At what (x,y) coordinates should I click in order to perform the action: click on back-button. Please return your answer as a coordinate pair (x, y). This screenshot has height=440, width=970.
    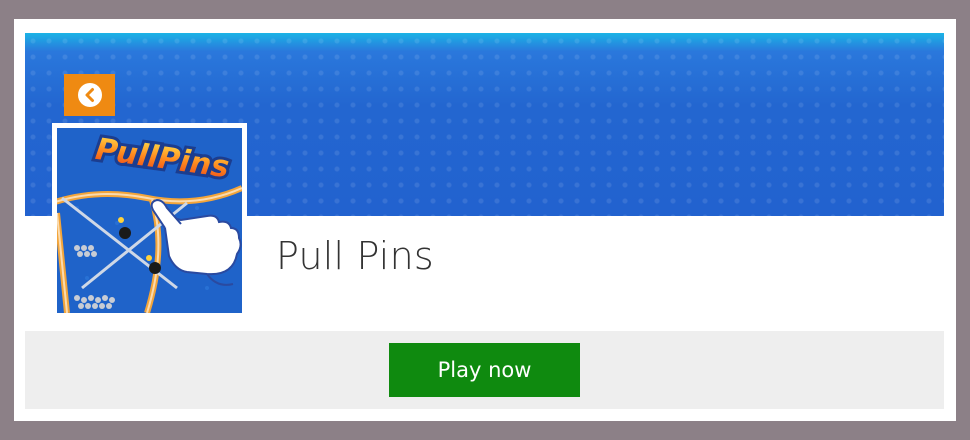
    Looking at the image, I should click on (89, 95).